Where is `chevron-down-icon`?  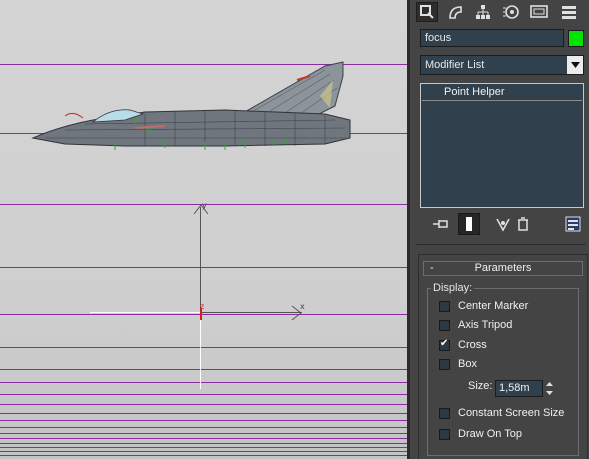 chevron-down-icon is located at coordinates (575, 65).